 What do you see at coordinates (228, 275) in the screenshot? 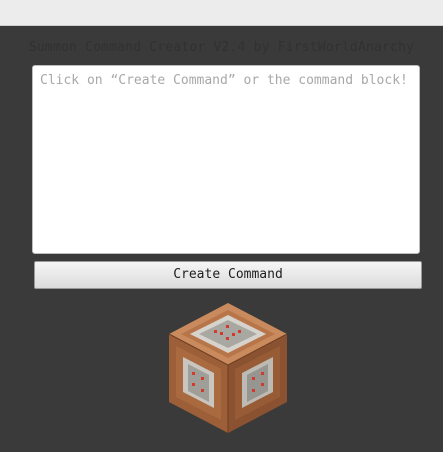
I see `create-command-button: Create Command` at bounding box center [228, 275].